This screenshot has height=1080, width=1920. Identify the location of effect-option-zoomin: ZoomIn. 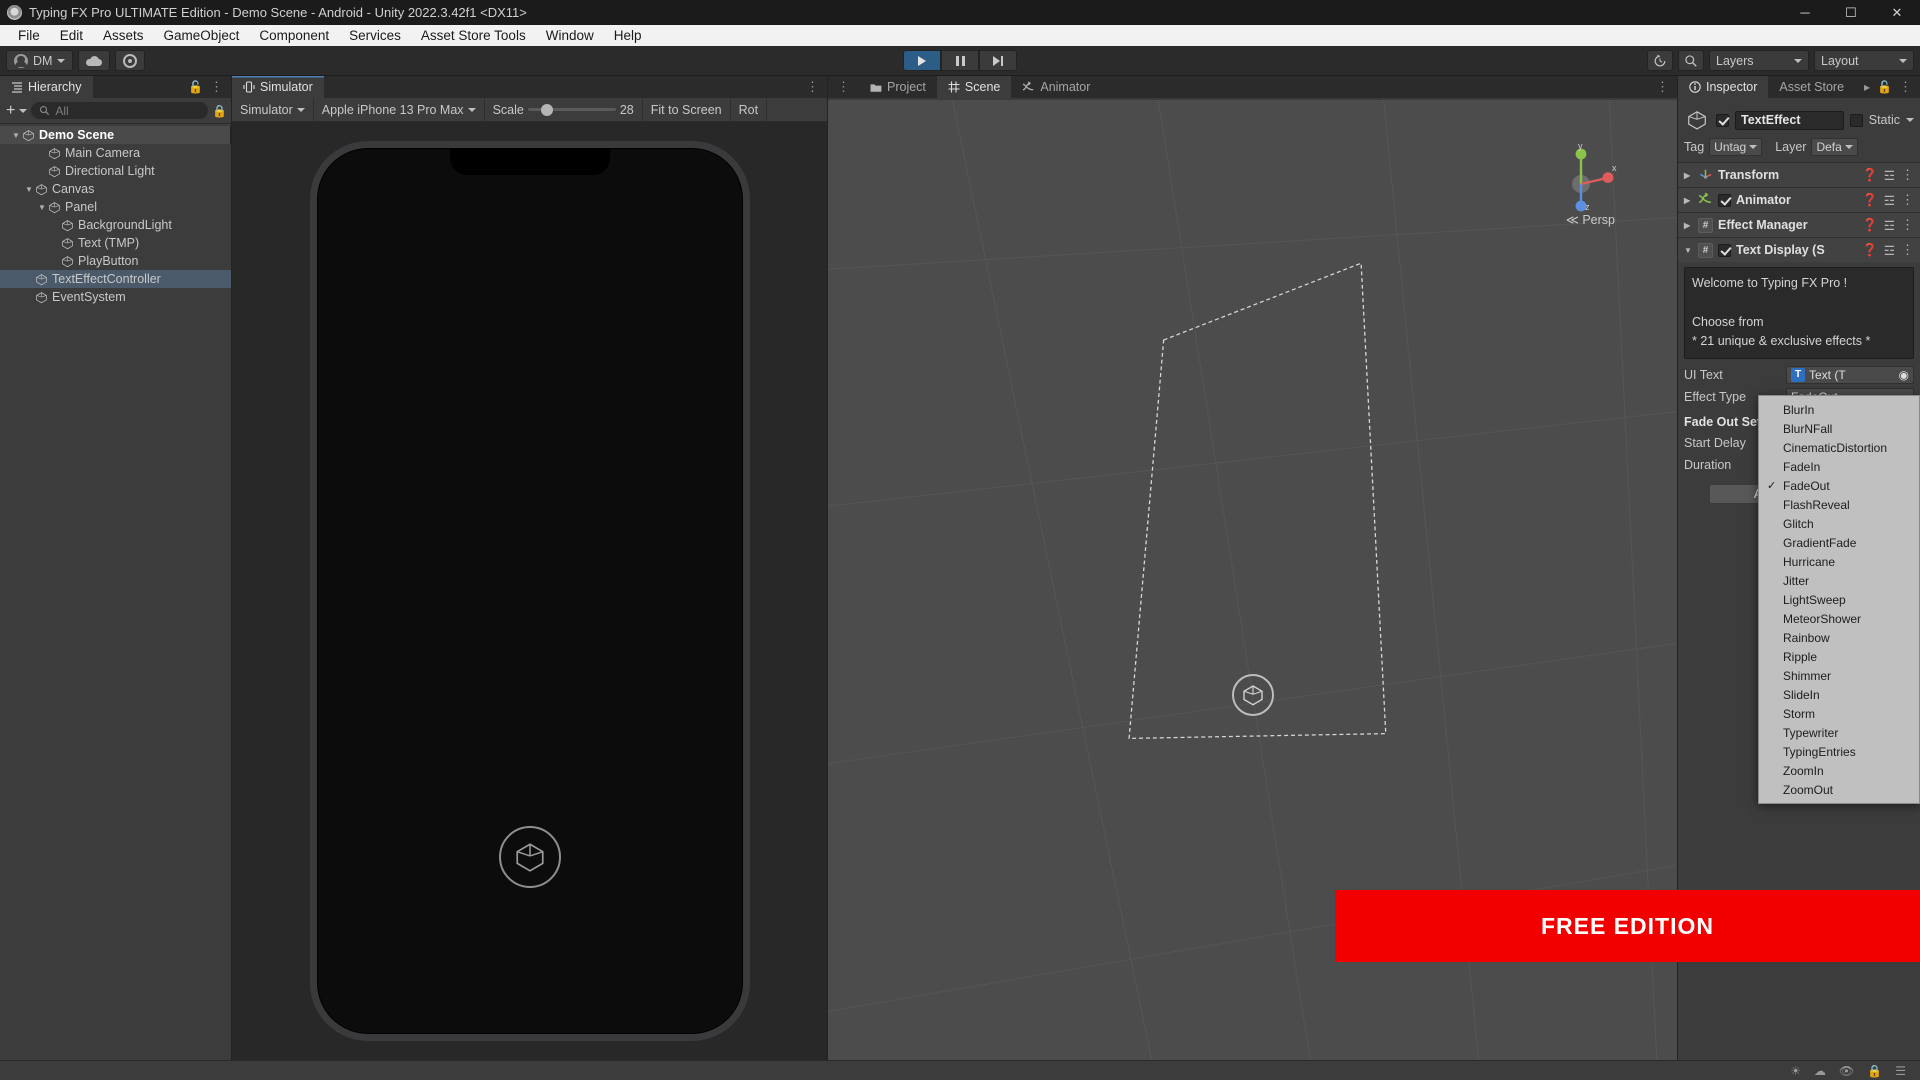
(1839, 770).